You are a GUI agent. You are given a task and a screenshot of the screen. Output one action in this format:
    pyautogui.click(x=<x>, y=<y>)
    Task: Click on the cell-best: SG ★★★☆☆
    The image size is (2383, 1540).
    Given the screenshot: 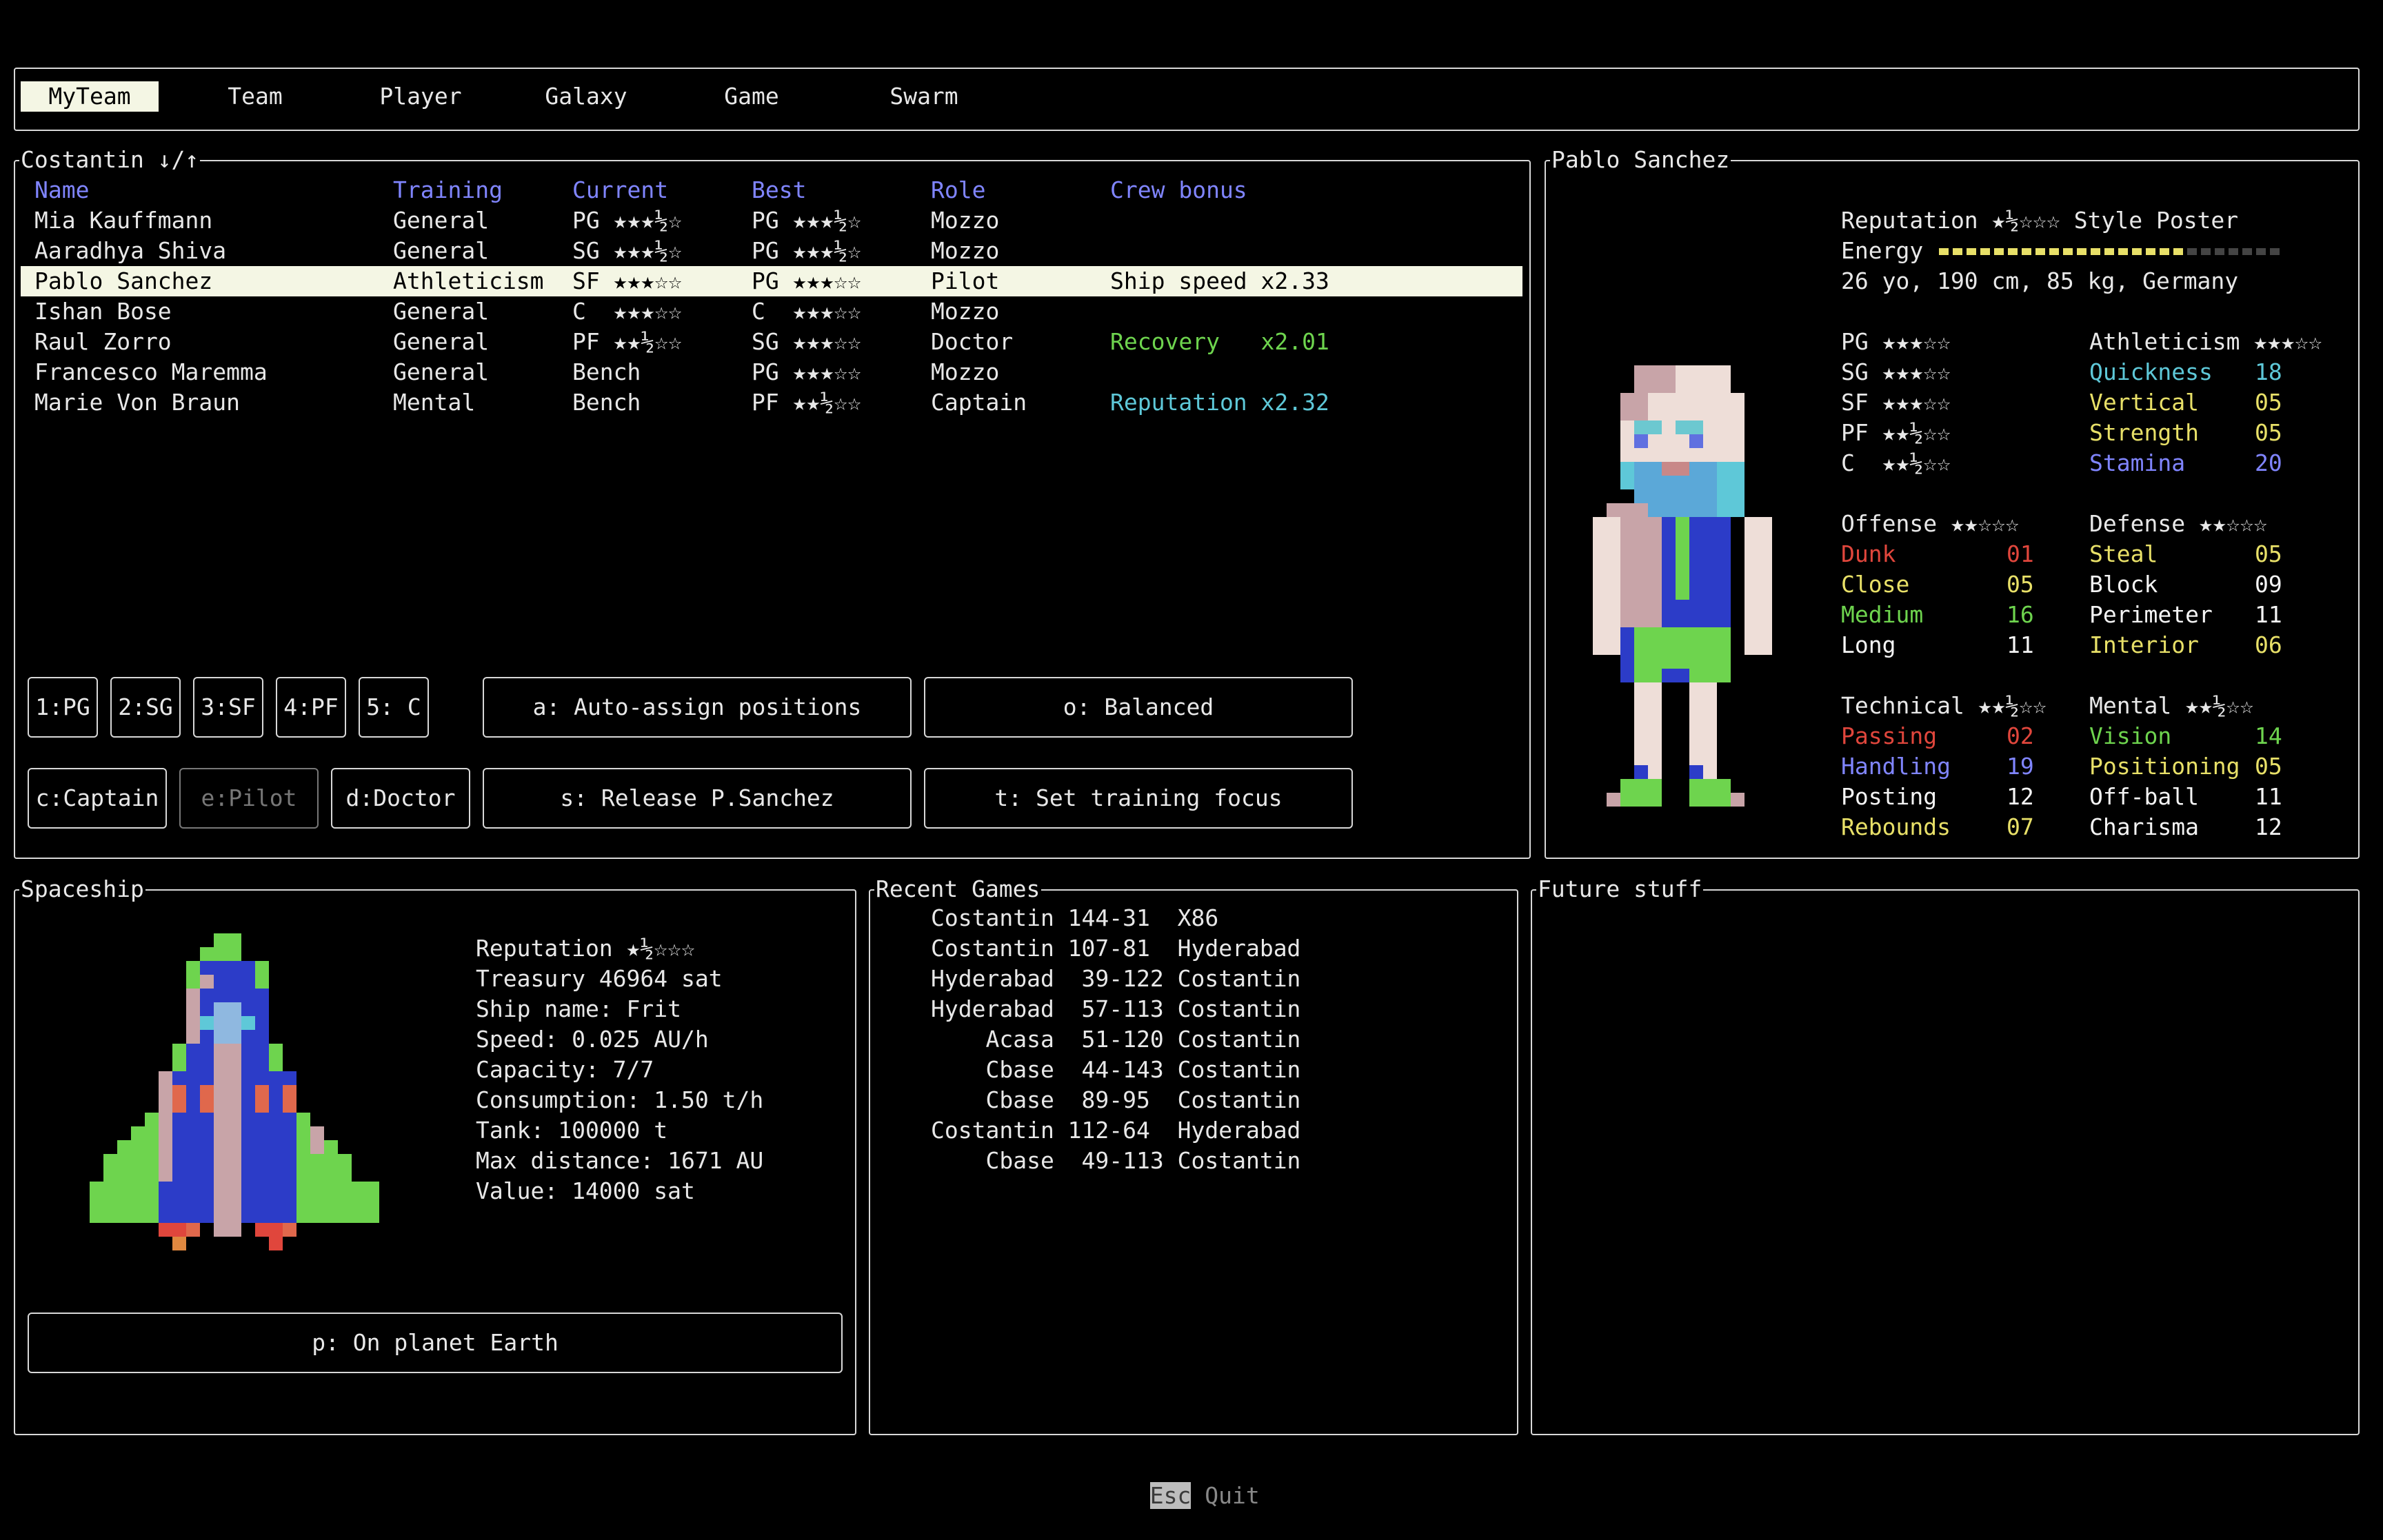 What is the action you would take?
    pyautogui.click(x=806, y=342)
    